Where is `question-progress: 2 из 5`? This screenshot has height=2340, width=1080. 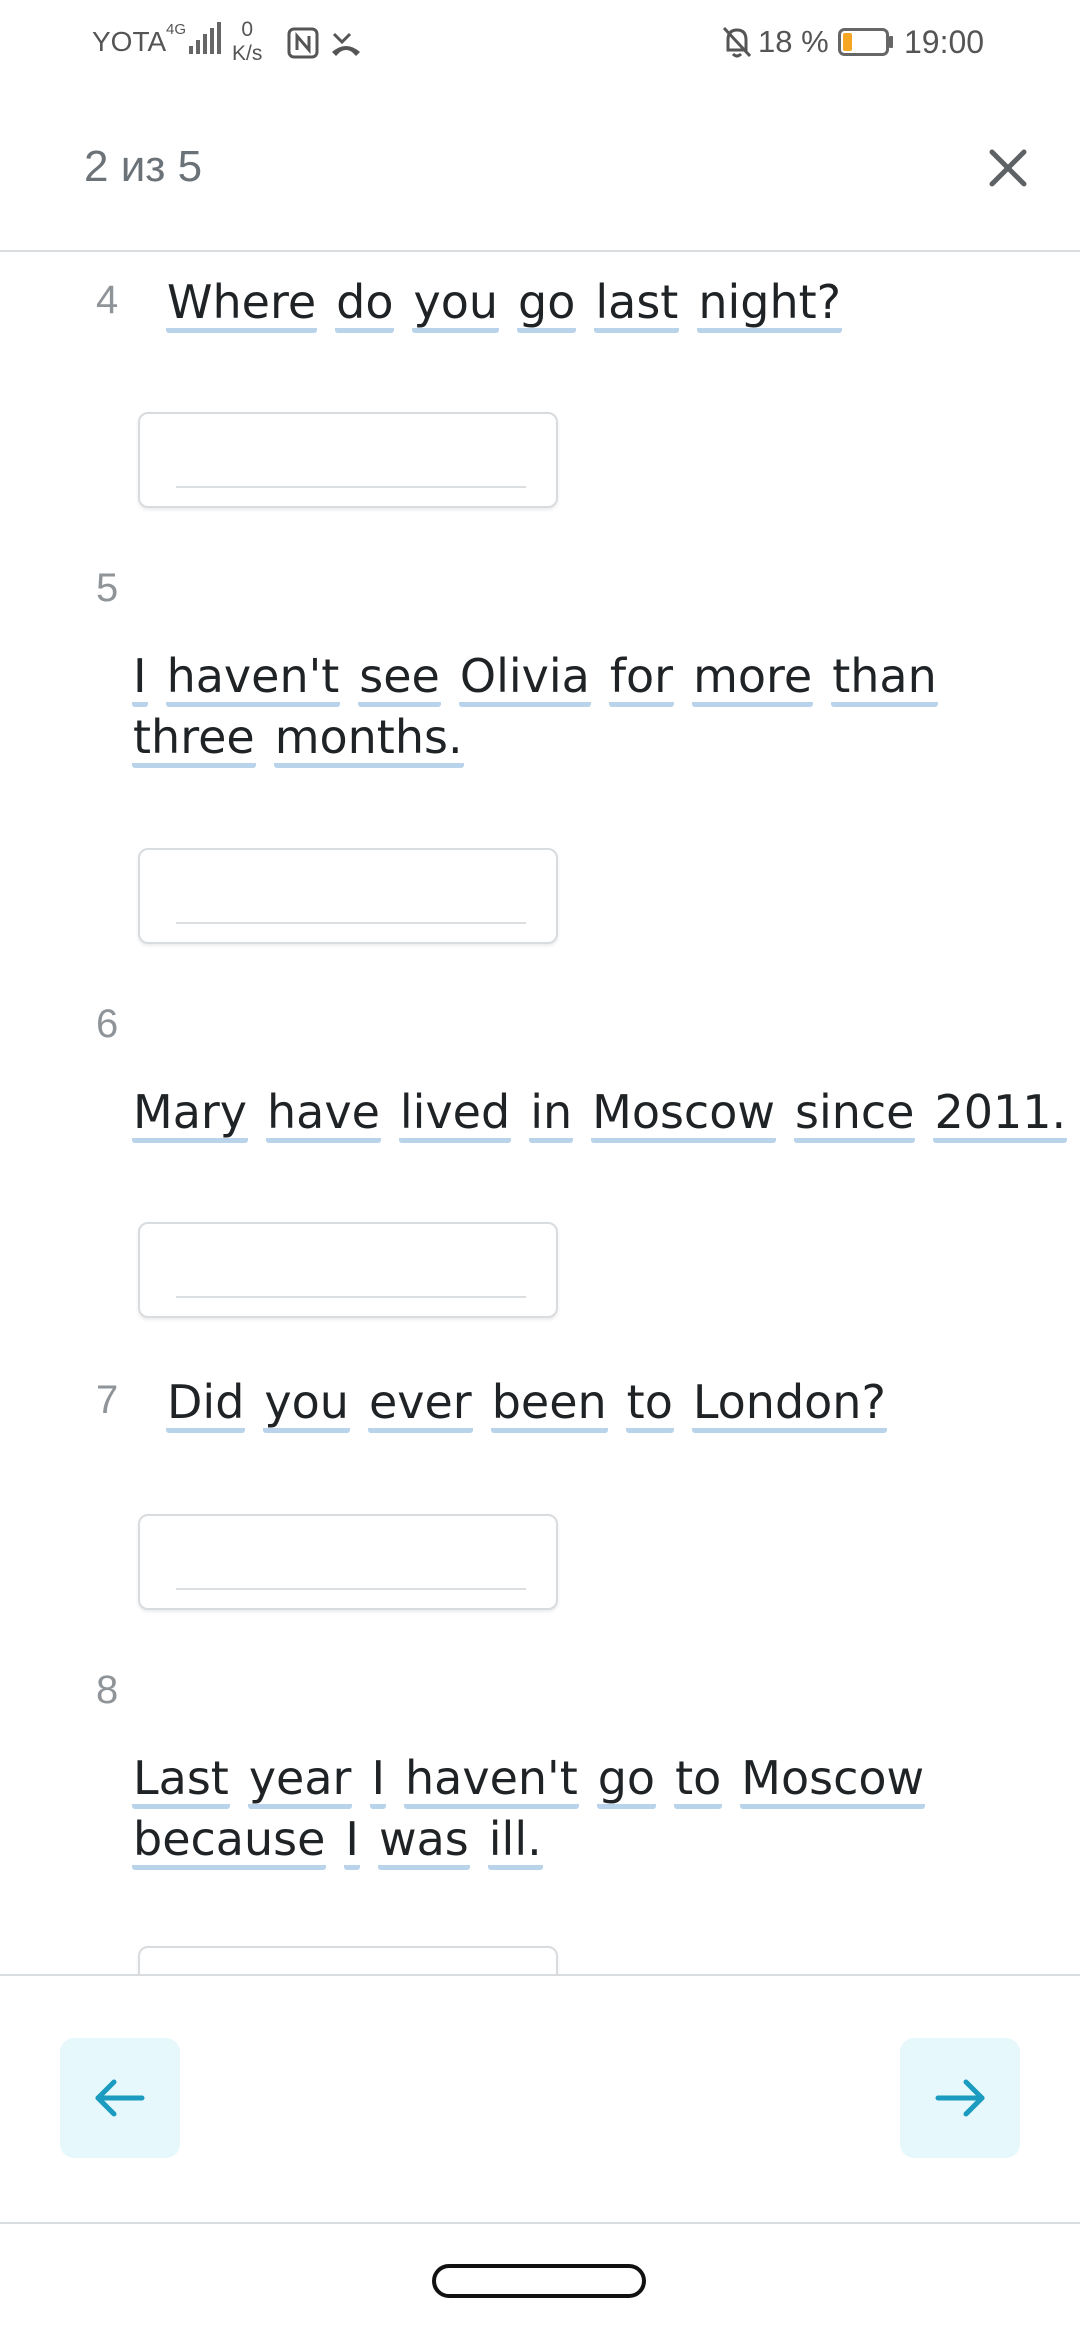 question-progress: 2 из 5 is located at coordinates (143, 166).